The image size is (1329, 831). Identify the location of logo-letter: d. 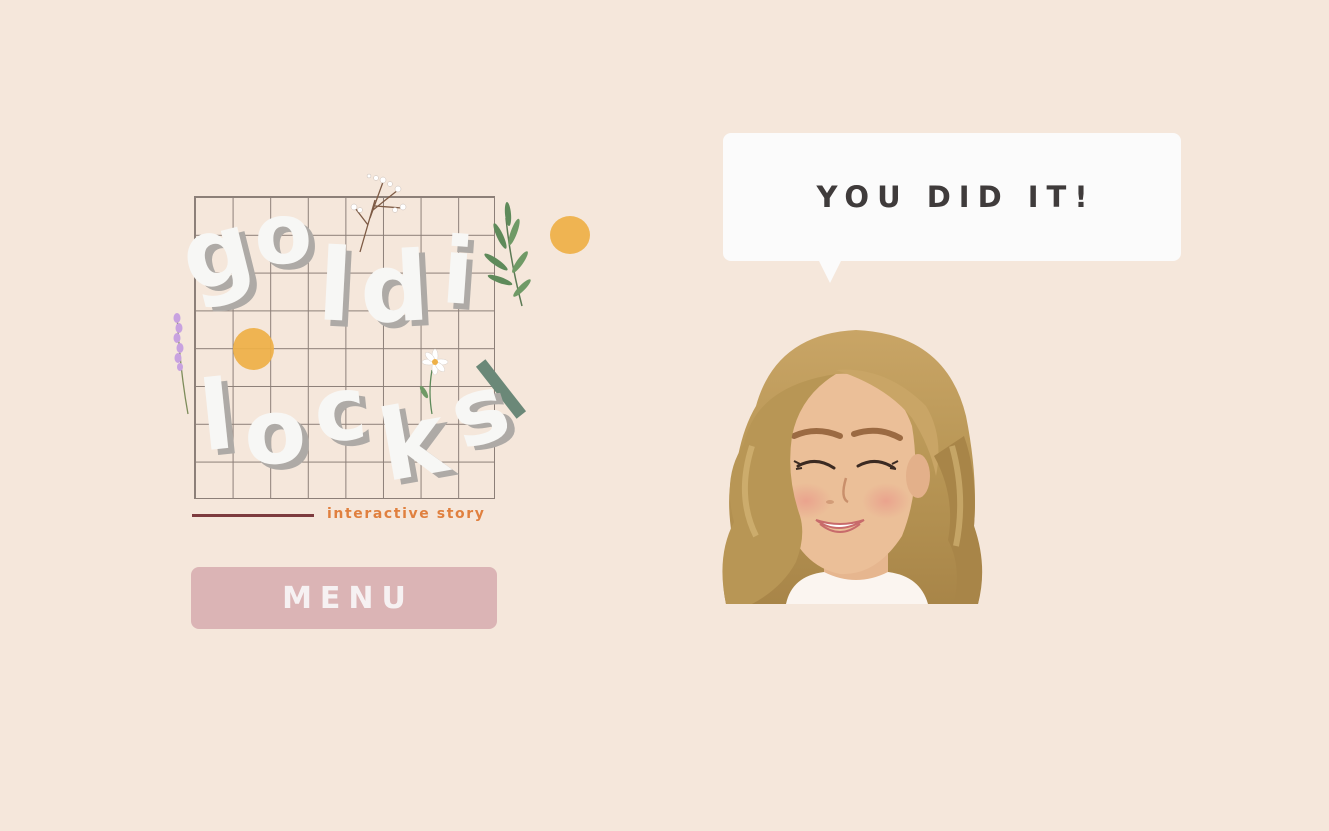
(394, 288).